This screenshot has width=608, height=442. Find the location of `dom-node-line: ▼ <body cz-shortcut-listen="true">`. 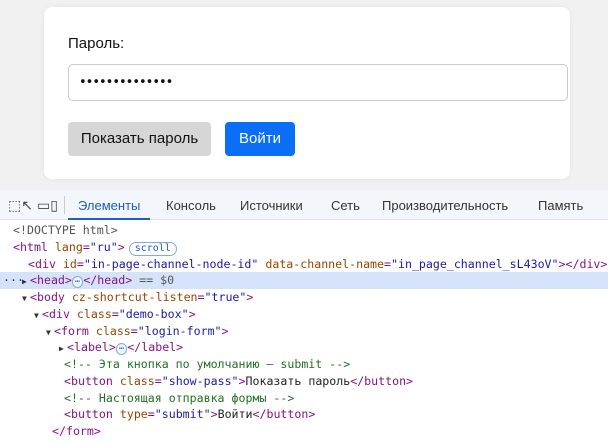

dom-node-line: ▼ <body cz-shortcut-listen="true"> is located at coordinates (304, 297).